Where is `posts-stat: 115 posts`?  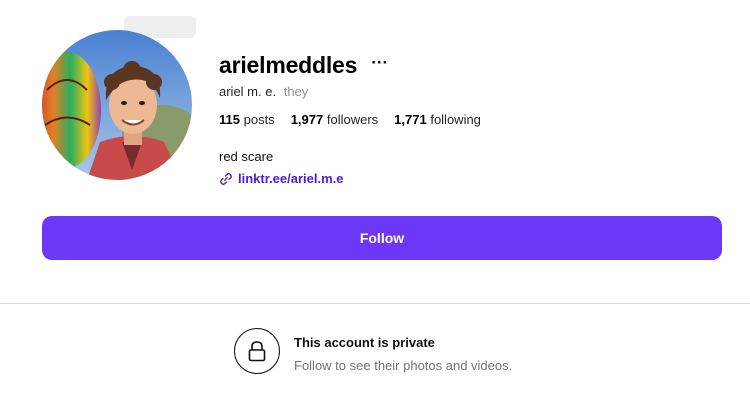 posts-stat: 115 posts is located at coordinates (247, 119).